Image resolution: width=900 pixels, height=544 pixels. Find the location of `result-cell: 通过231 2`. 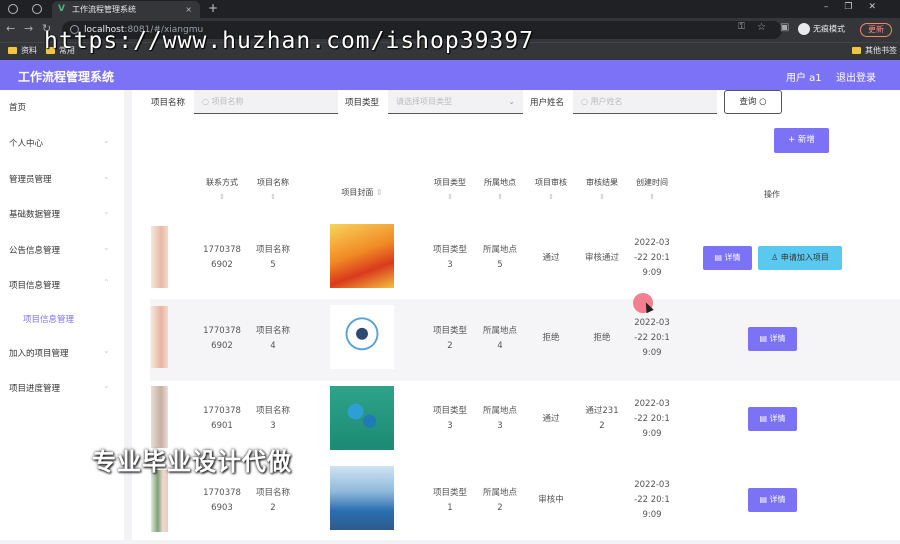

result-cell: 通过231 2 is located at coordinates (602, 418).